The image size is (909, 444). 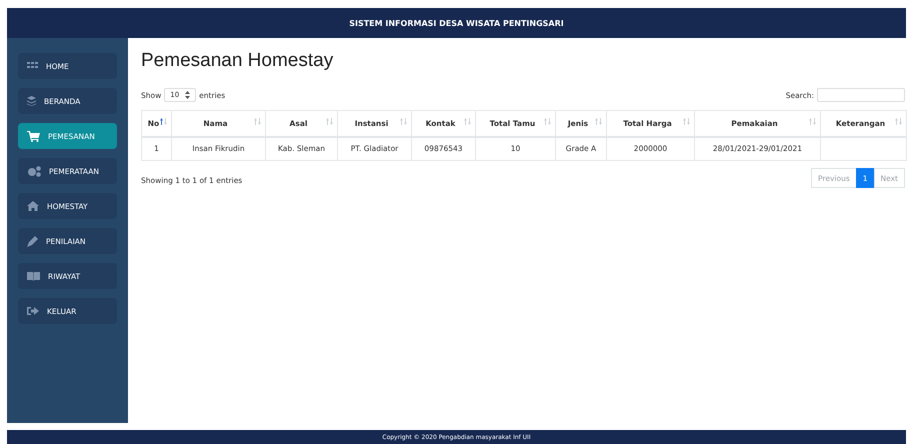 What do you see at coordinates (32, 241) in the screenshot?
I see `pen-icon` at bounding box center [32, 241].